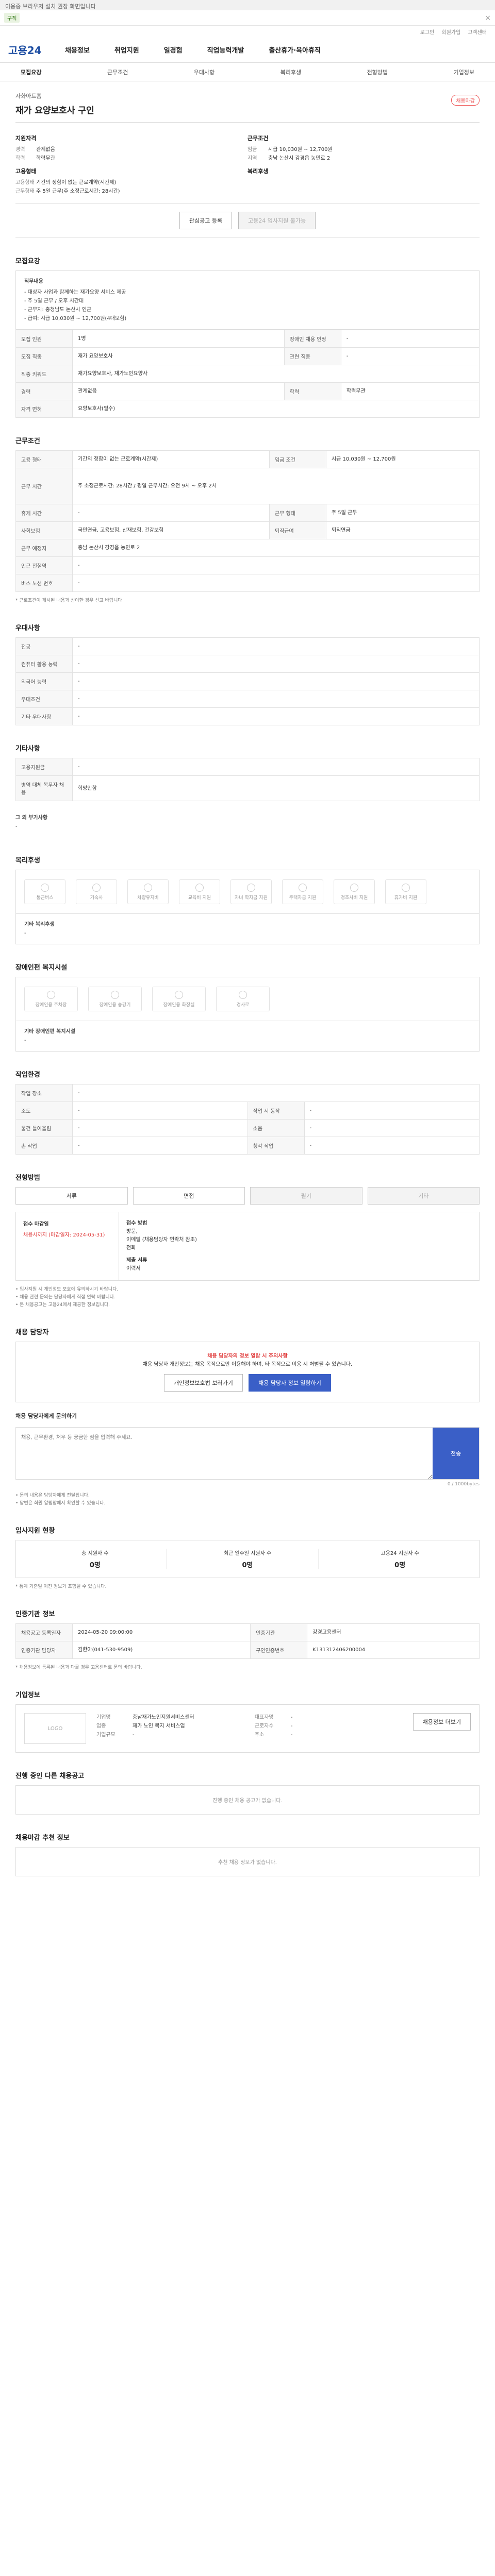  I want to click on nav-experience: 일경험, so click(173, 50).